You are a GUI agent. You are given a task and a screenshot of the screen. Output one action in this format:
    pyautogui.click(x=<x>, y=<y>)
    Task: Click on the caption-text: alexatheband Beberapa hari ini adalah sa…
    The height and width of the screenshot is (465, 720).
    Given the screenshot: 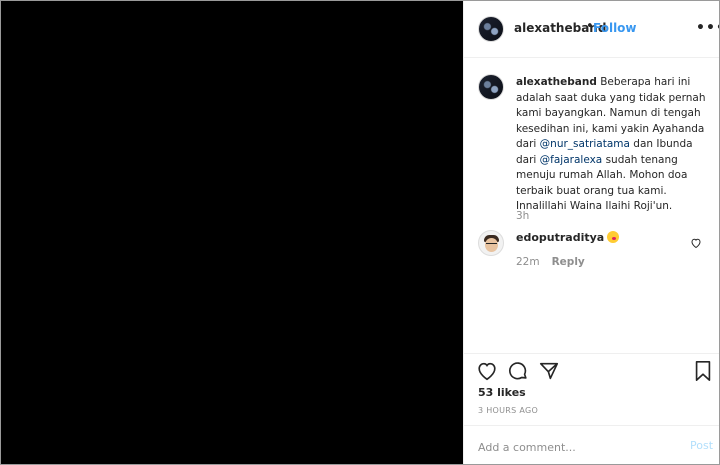 What is the action you would take?
    pyautogui.click(x=611, y=145)
    